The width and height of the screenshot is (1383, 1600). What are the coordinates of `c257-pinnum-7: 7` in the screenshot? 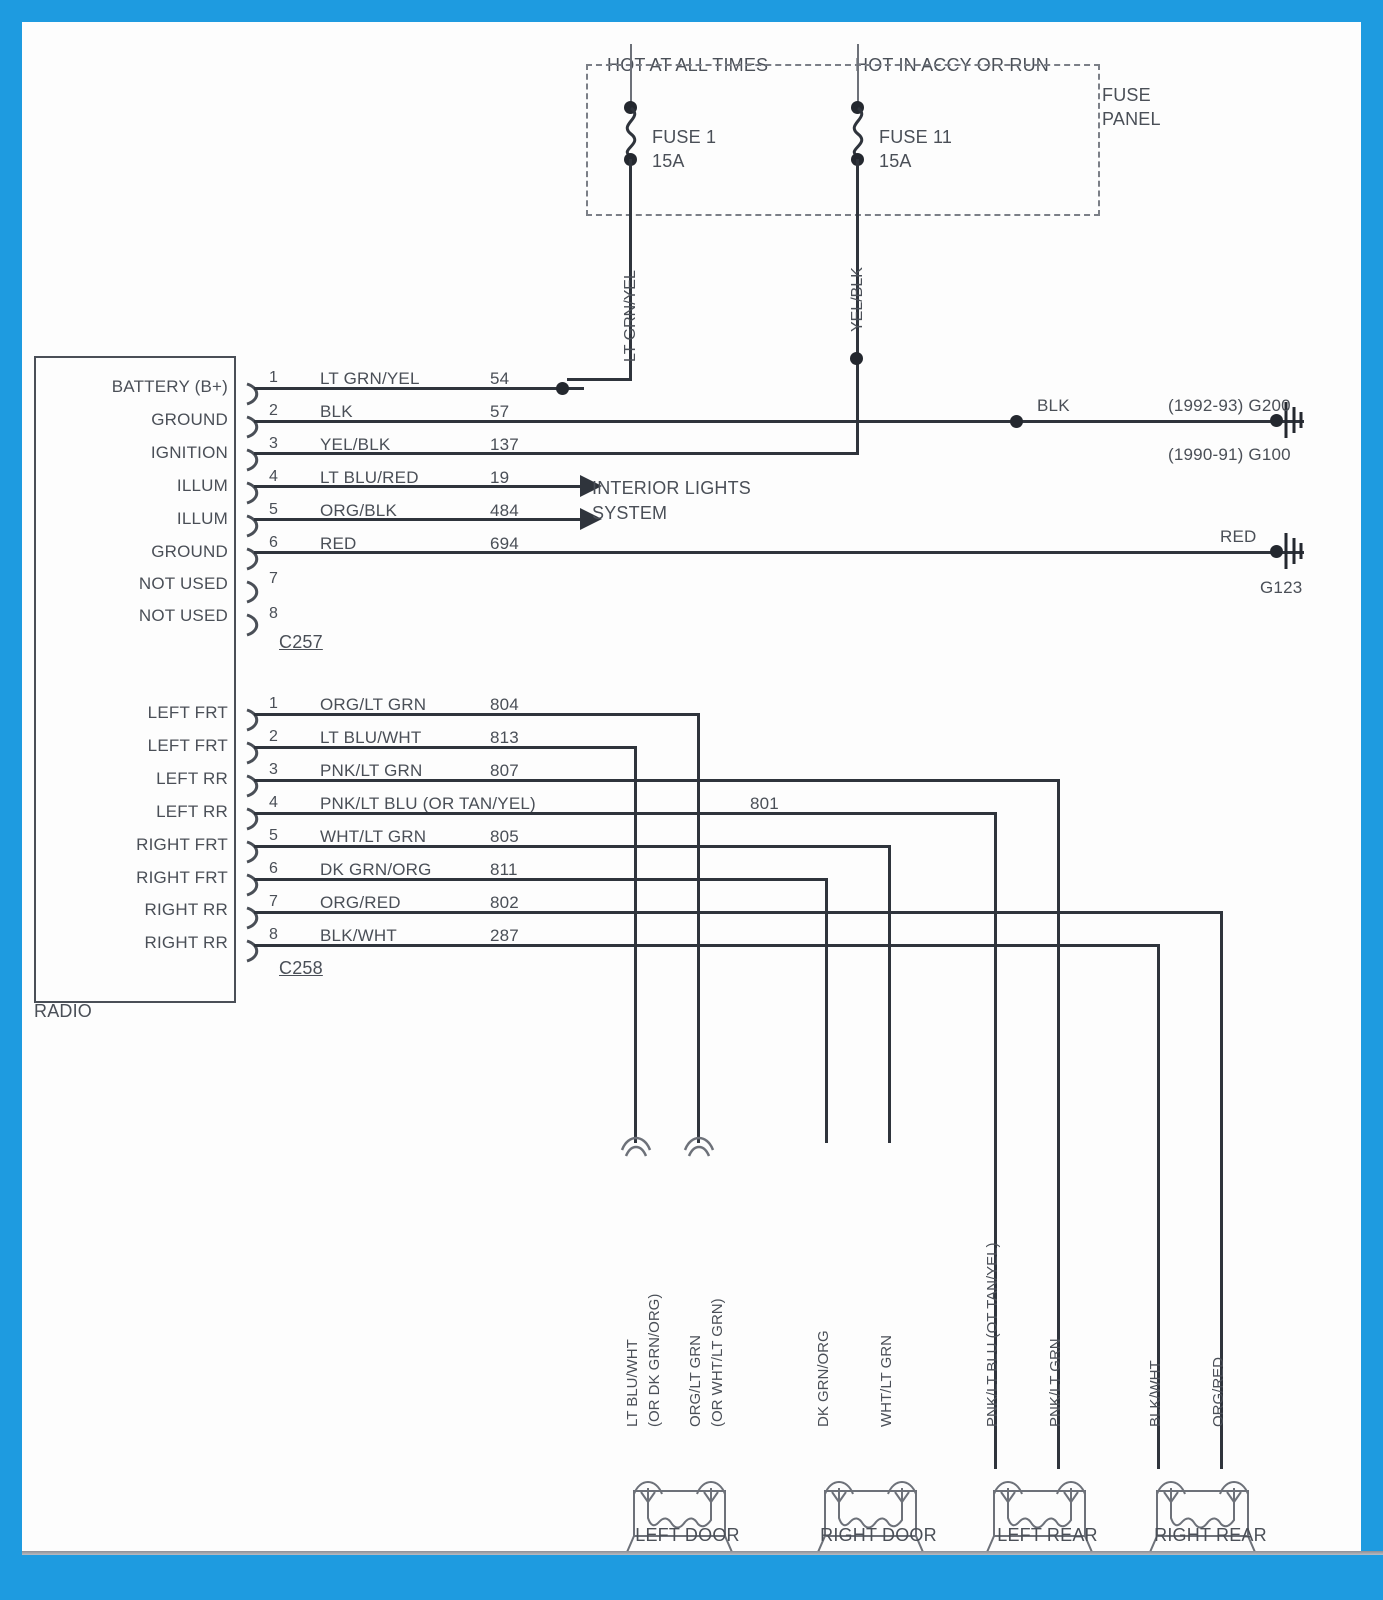 It's located at (274, 578).